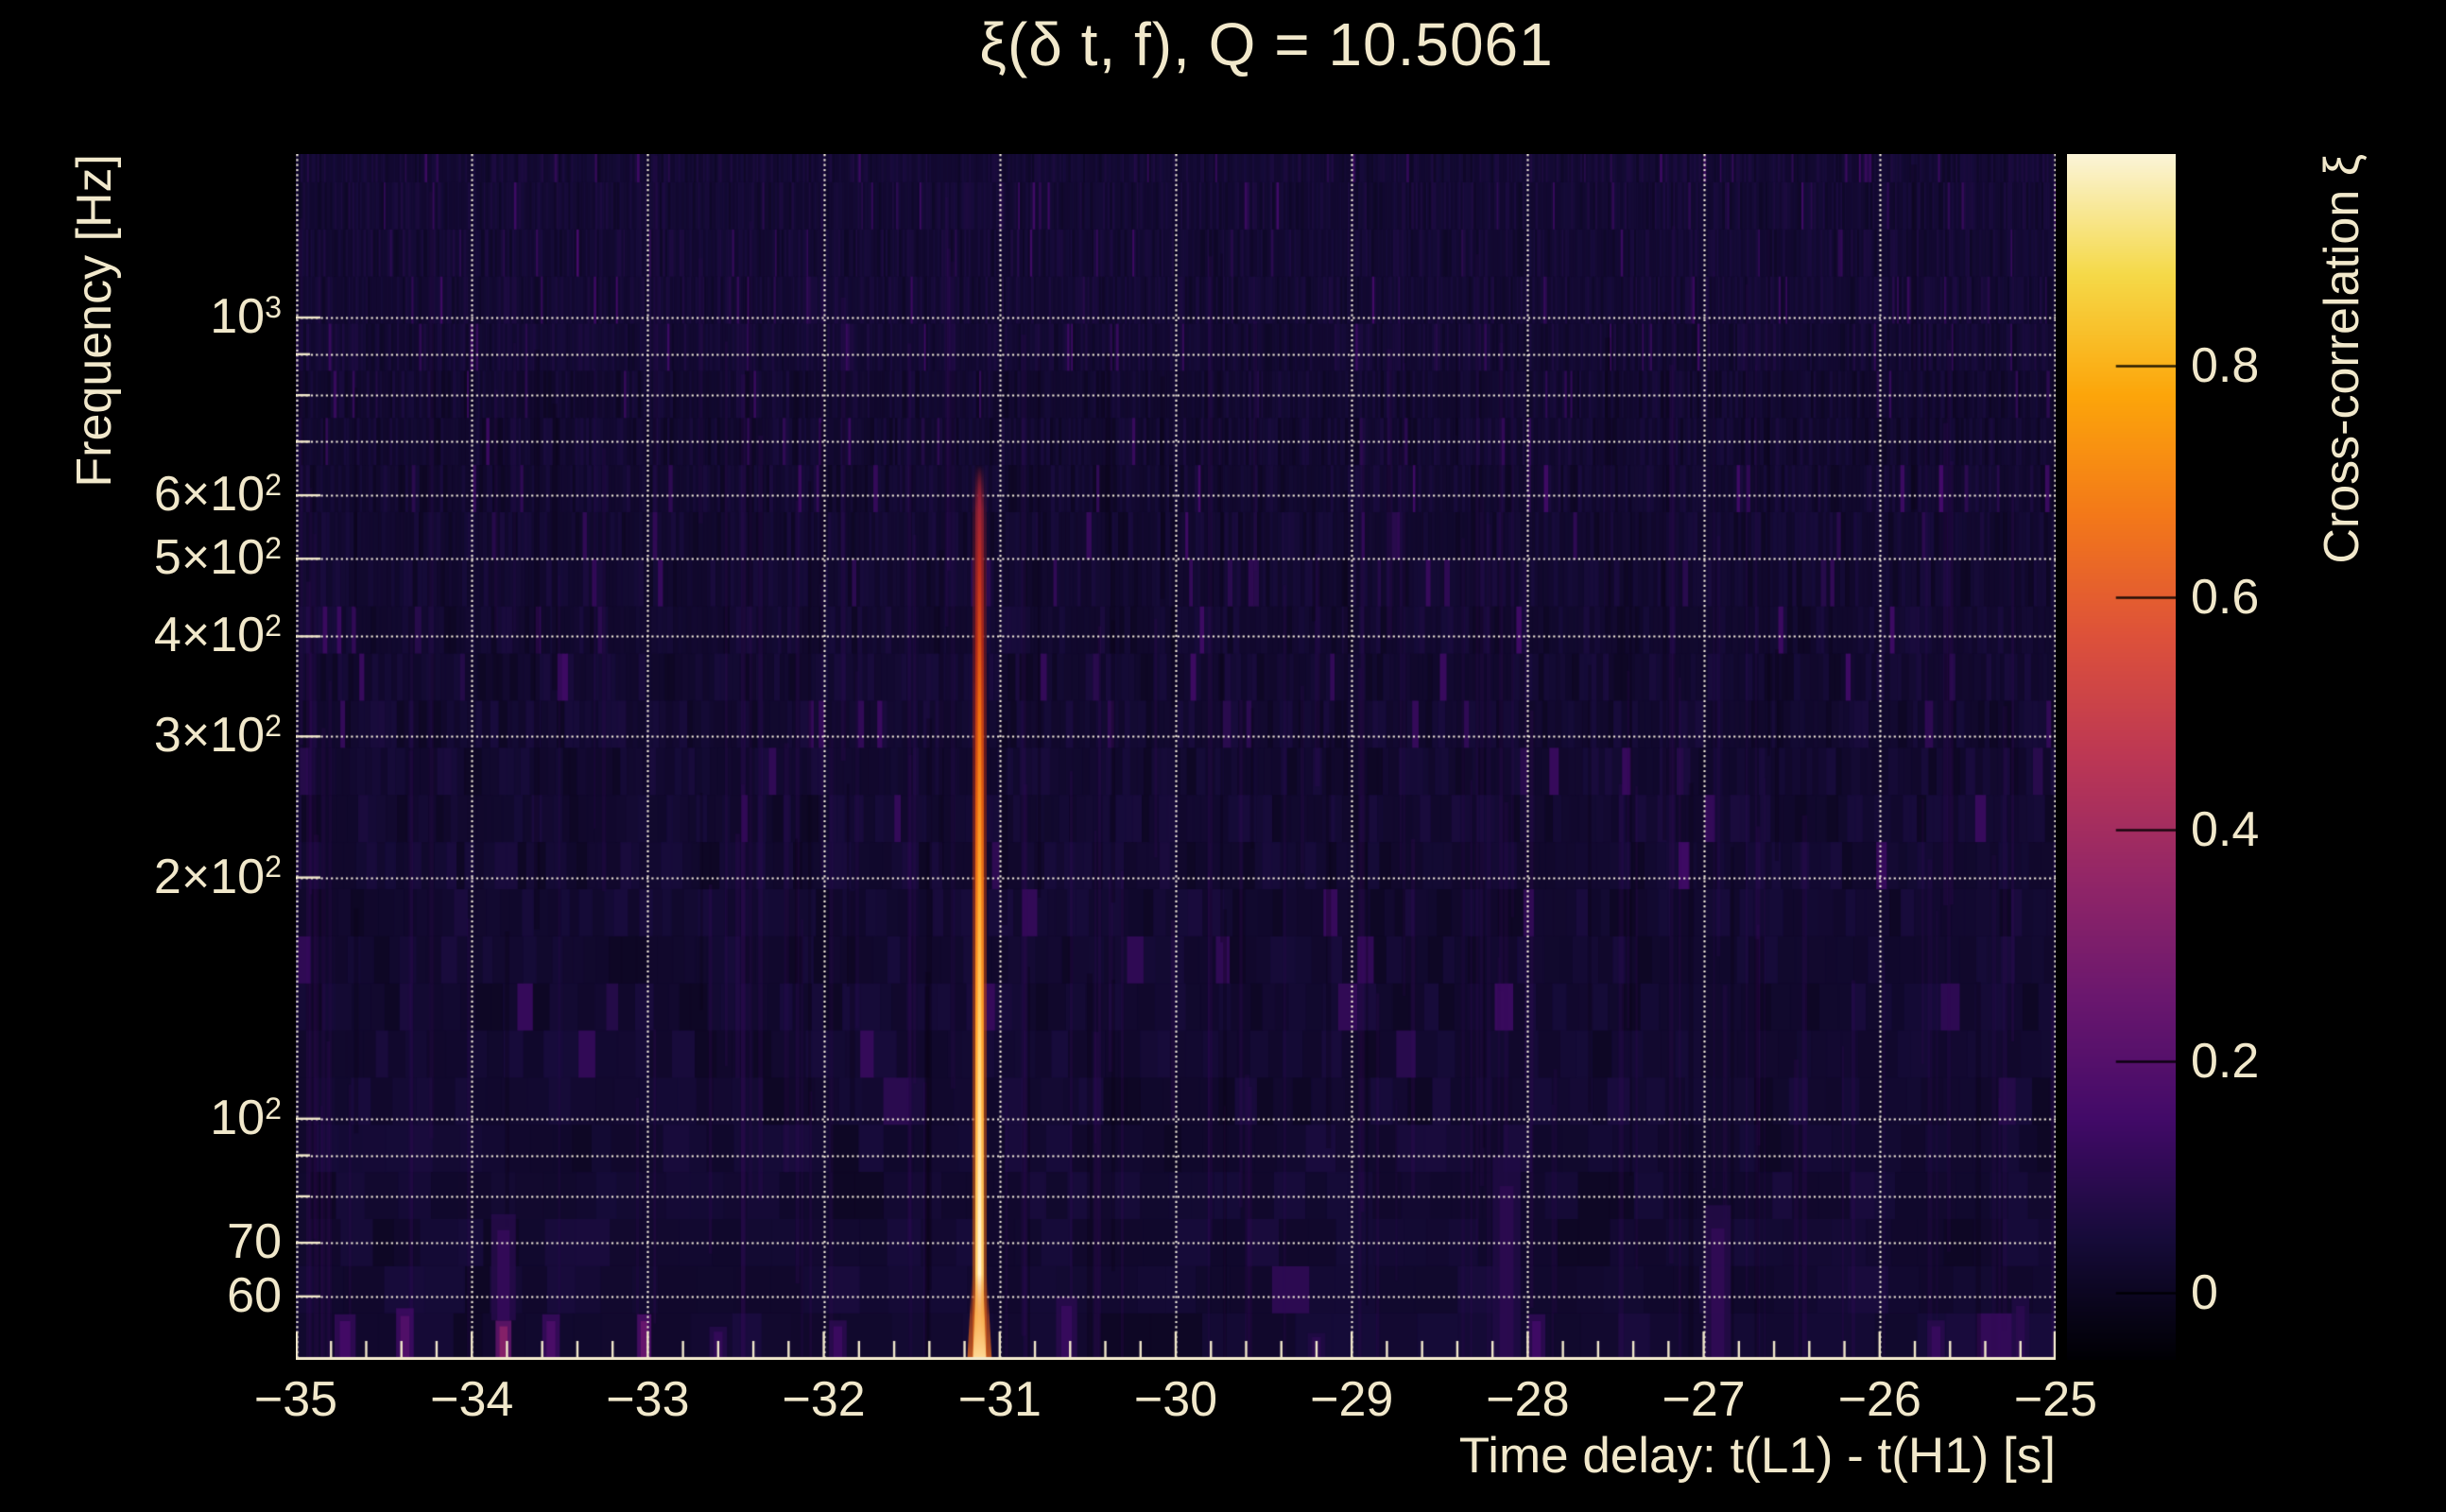 Image resolution: width=2446 pixels, height=1512 pixels. I want to click on x-tick-label: −30, so click(1176, 1399).